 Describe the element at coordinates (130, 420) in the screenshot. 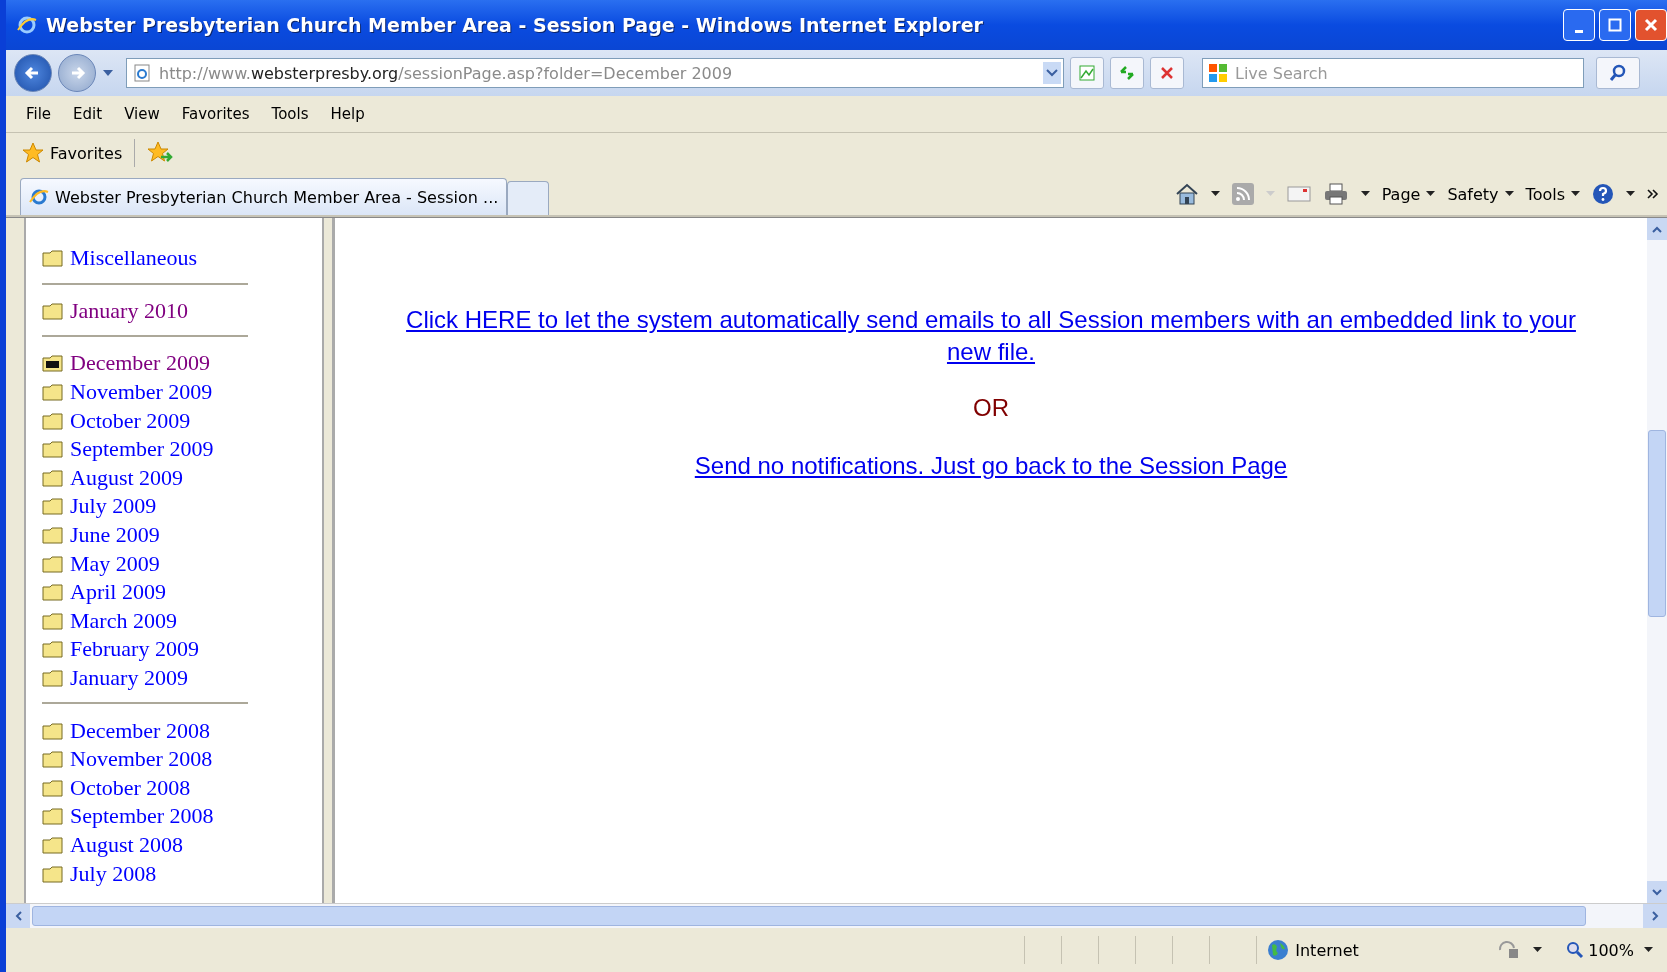

I see `folder-link: October 2009` at that location.